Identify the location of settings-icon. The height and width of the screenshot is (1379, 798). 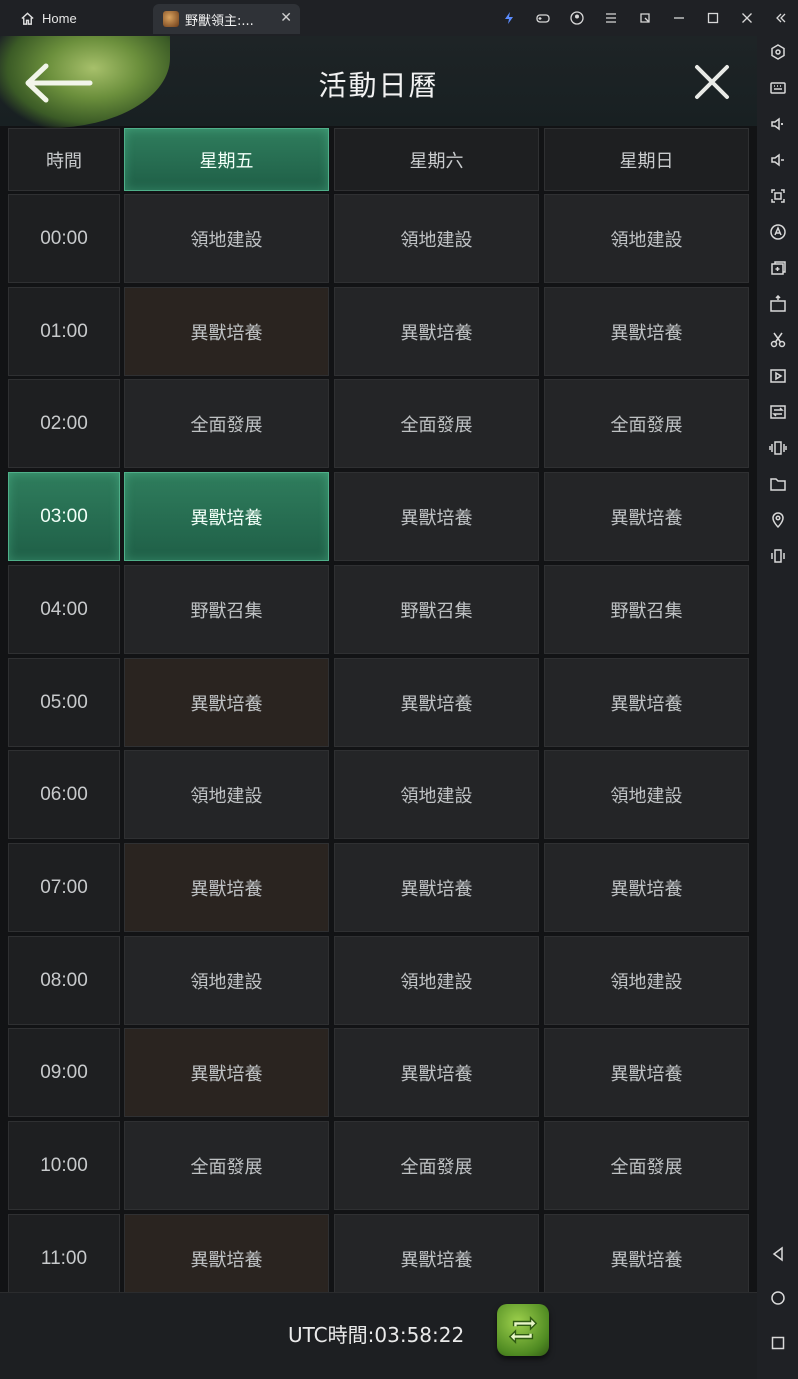
(777, 52).